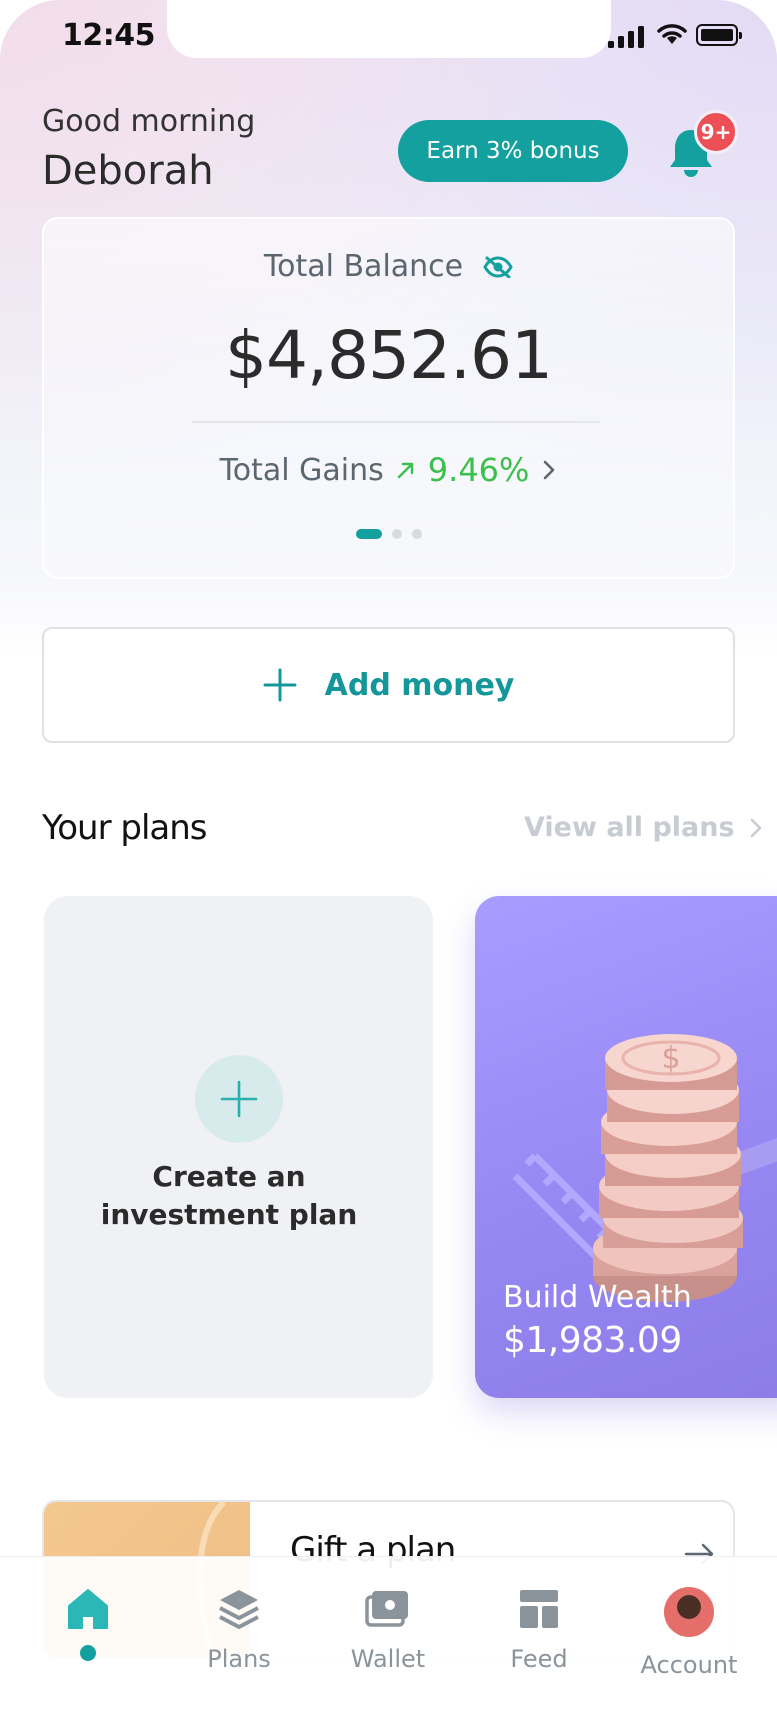  Describe the element at coordinates (539, 1659) in the screenshot. I see `tab-label-feed: Feed` at that location.